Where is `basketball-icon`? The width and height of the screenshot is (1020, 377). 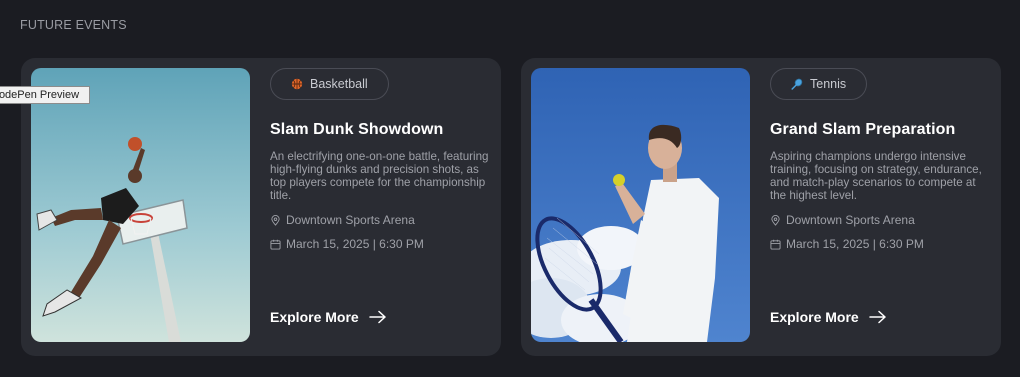 basketball-icon is located at coordinates (297, 84).